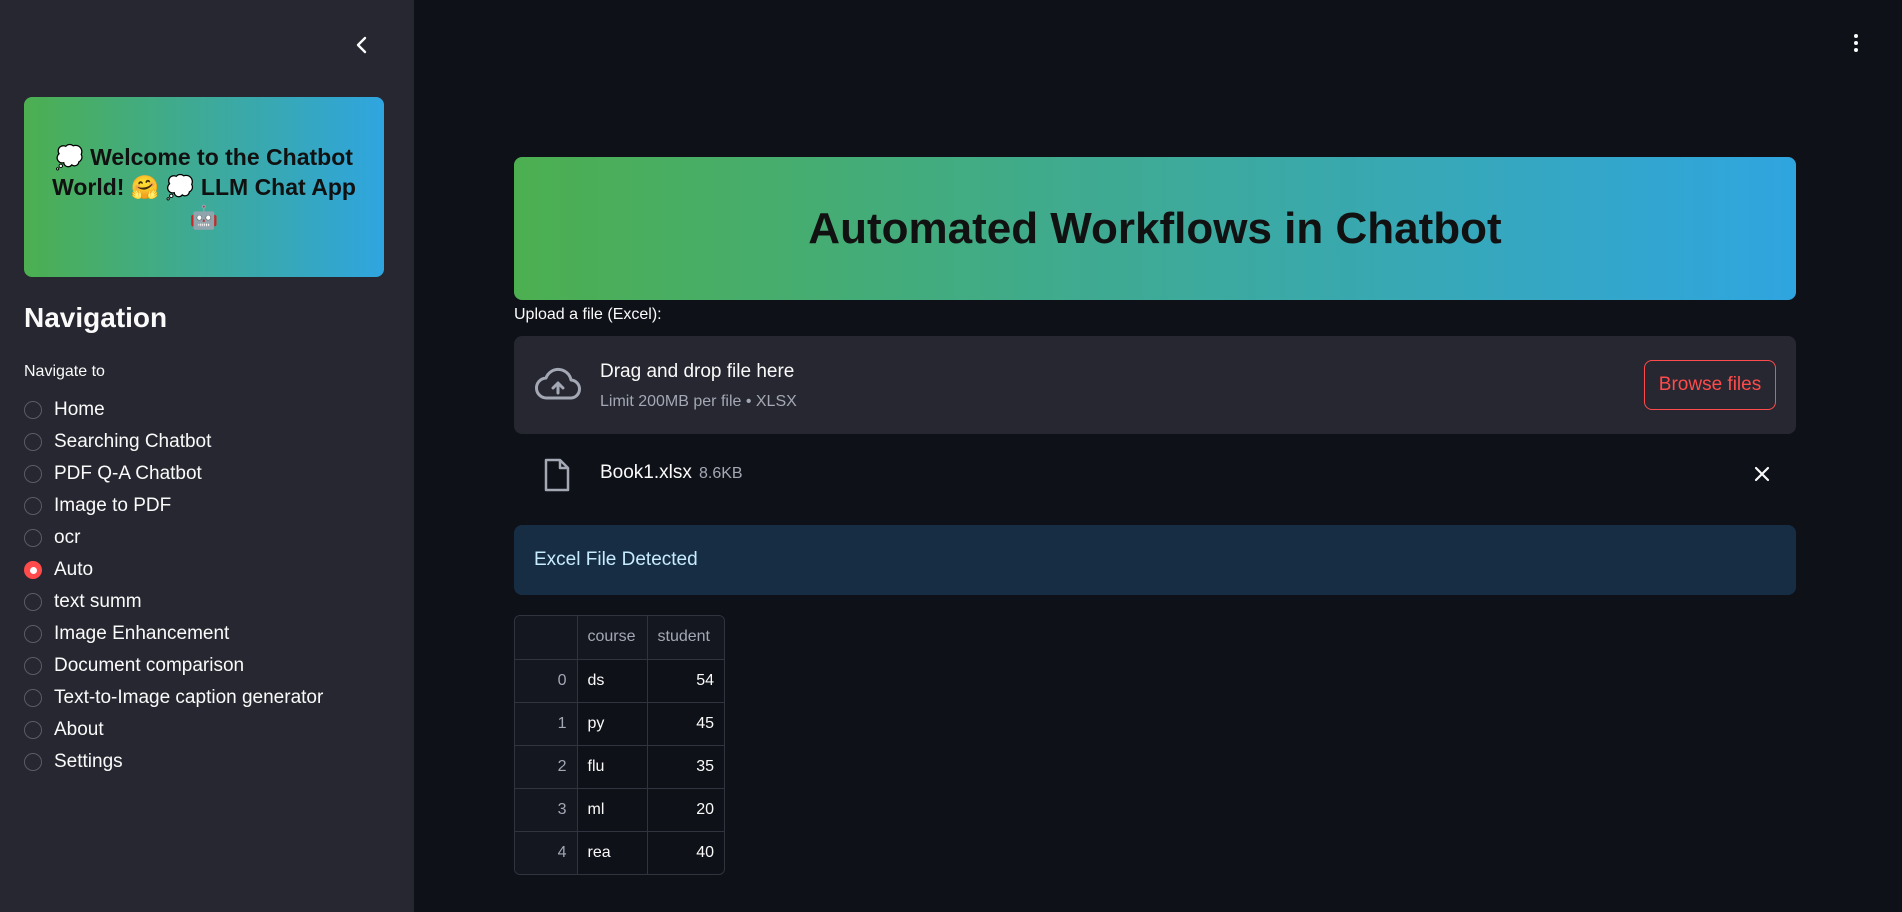 The width and height of the screenshot is (1902, 912). I want to click on table-header-row: course student, so click(619, 638).